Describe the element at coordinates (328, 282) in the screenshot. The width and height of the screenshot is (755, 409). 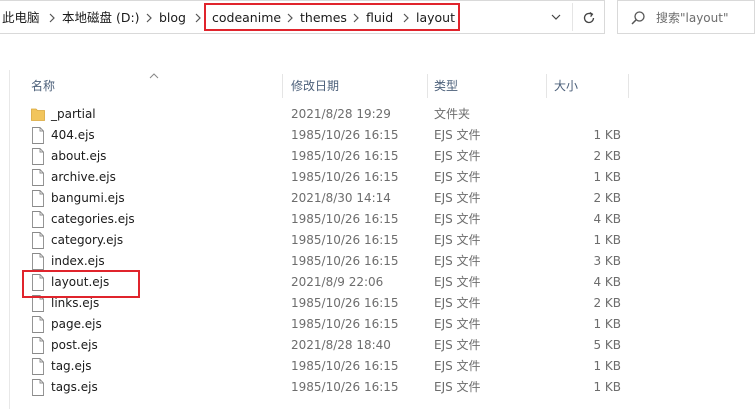
I see `list-item: layout.ejs 2021/8/9 22:06 EJS 文件 4 KB` at that location.